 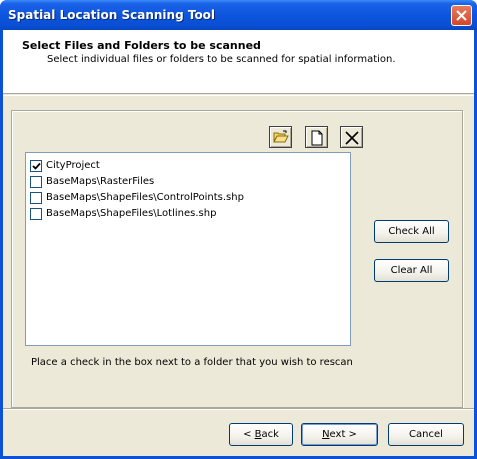 I want to click on open-folder-icon, so click(x=281, y=136).